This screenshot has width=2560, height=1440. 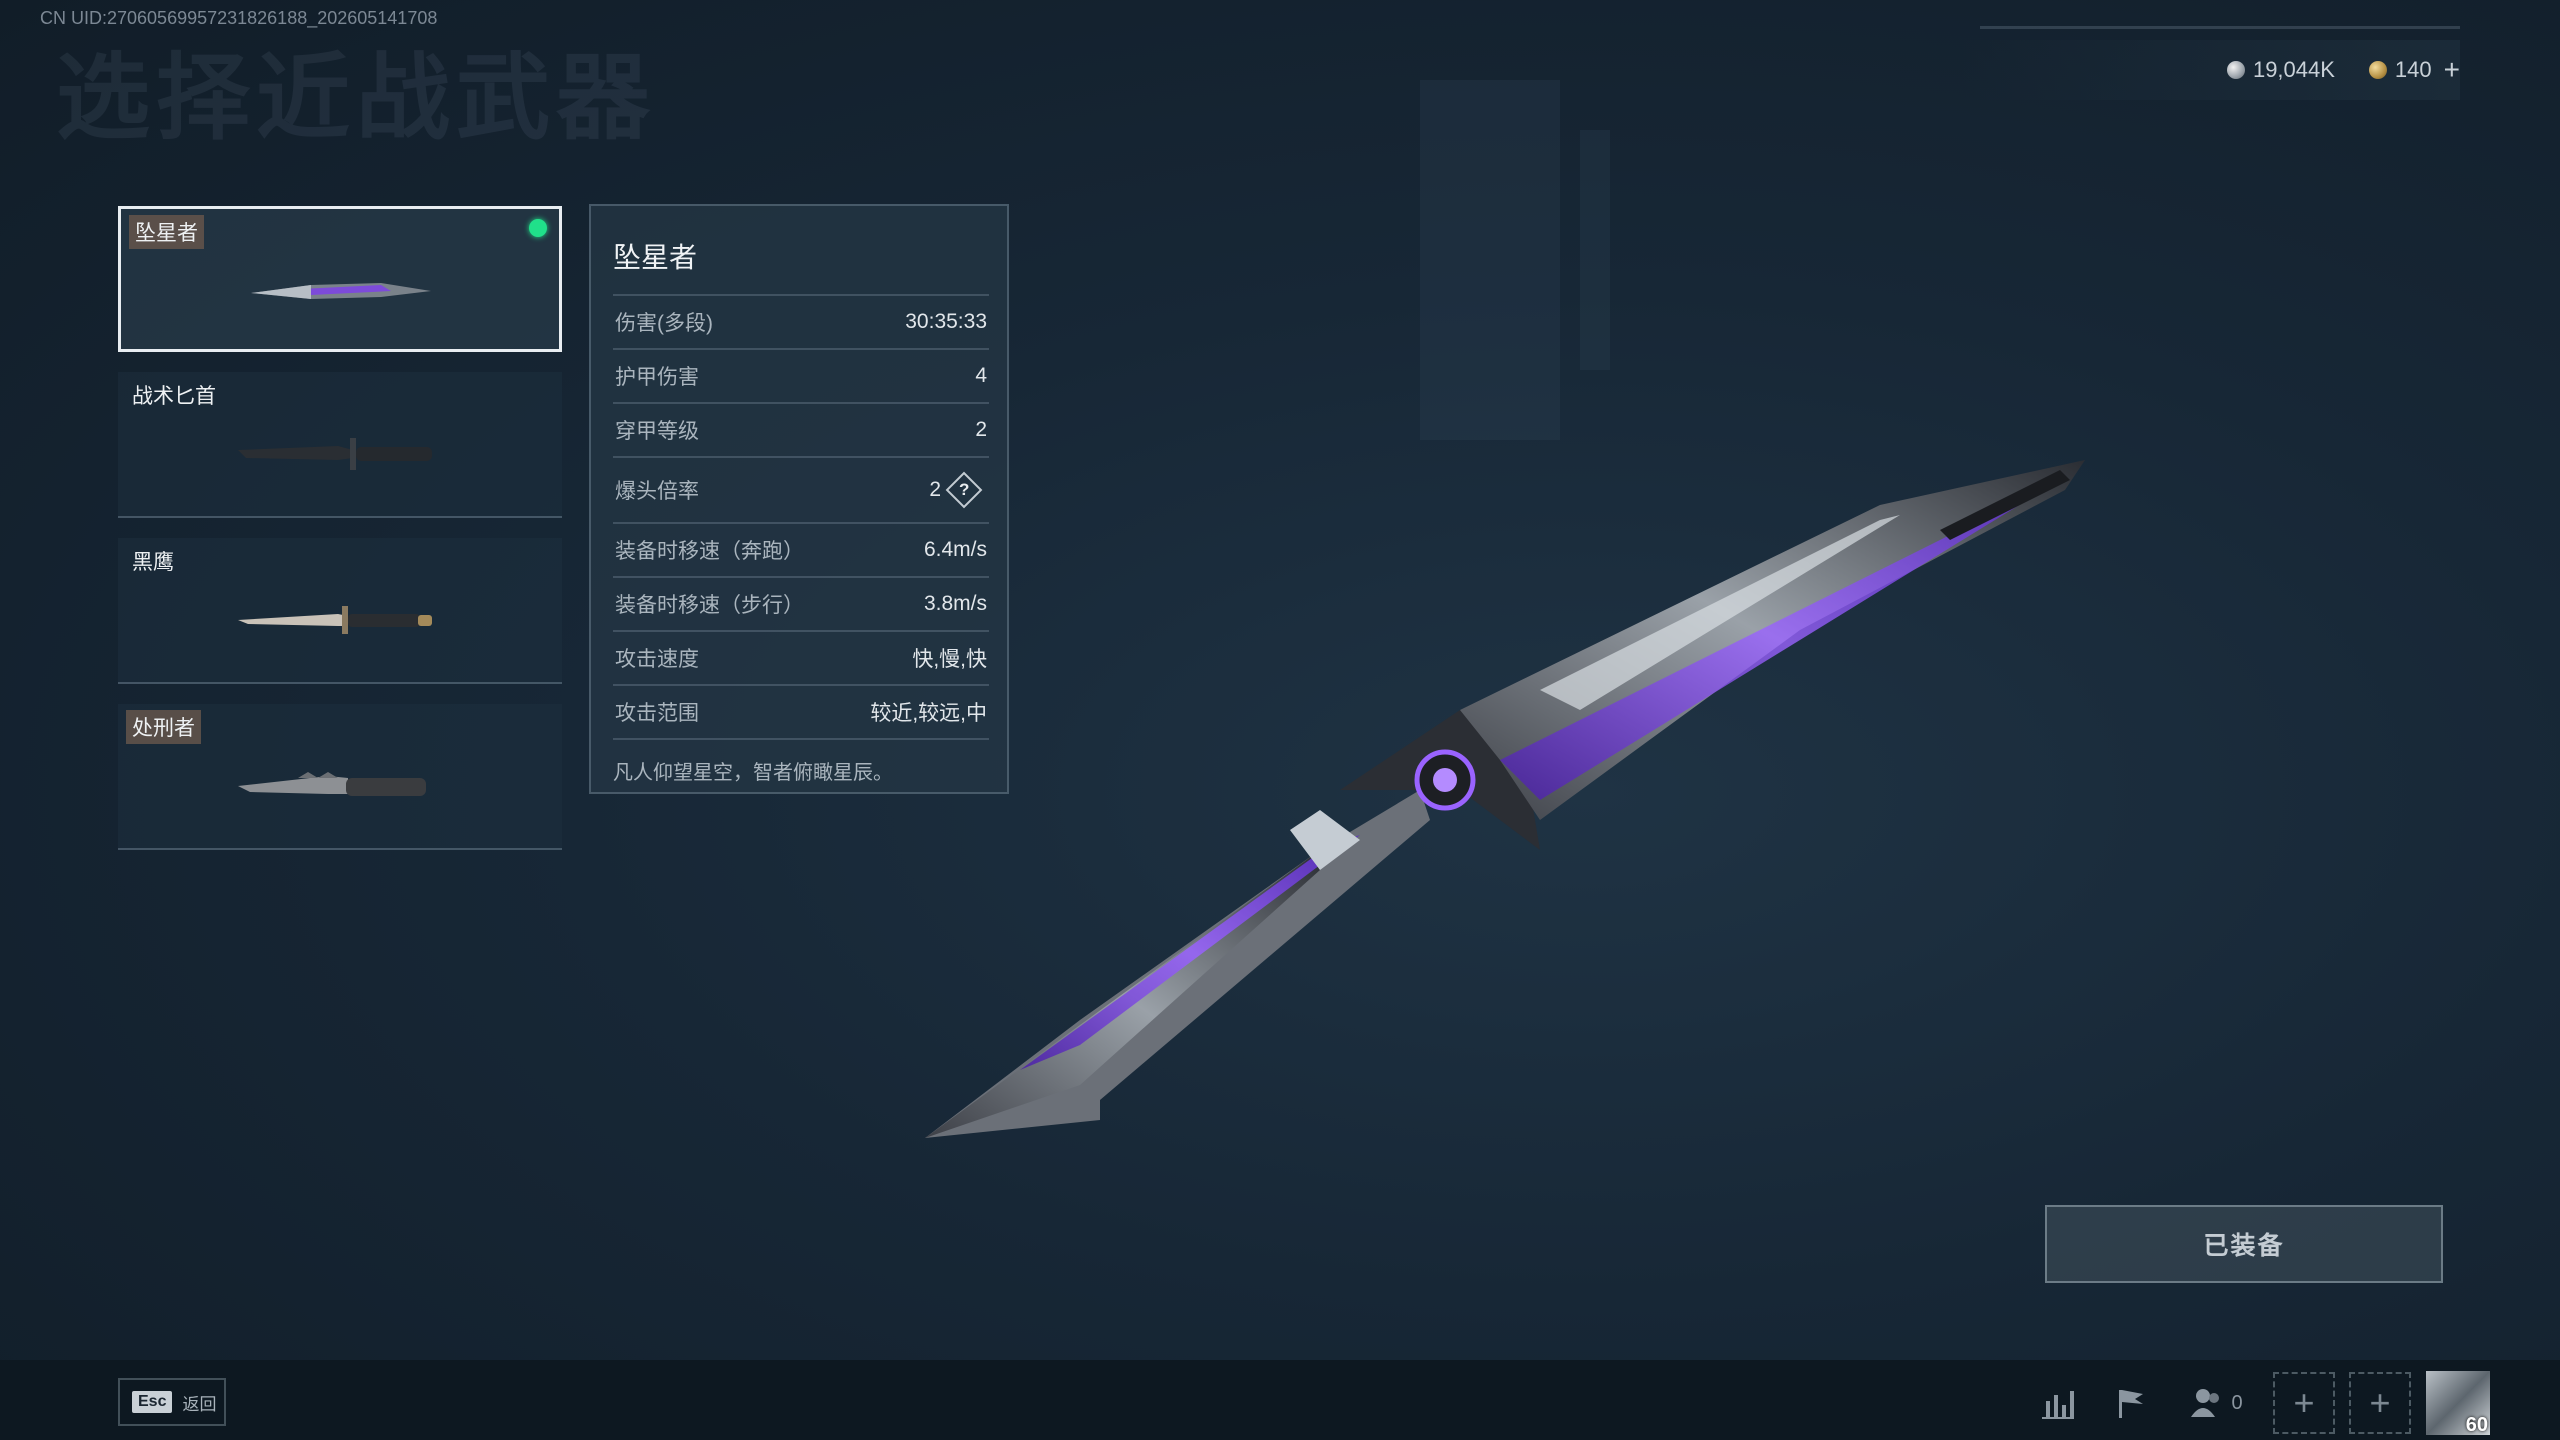 I want to click on party-slot-1: +, so click(x=2304, y=1403).